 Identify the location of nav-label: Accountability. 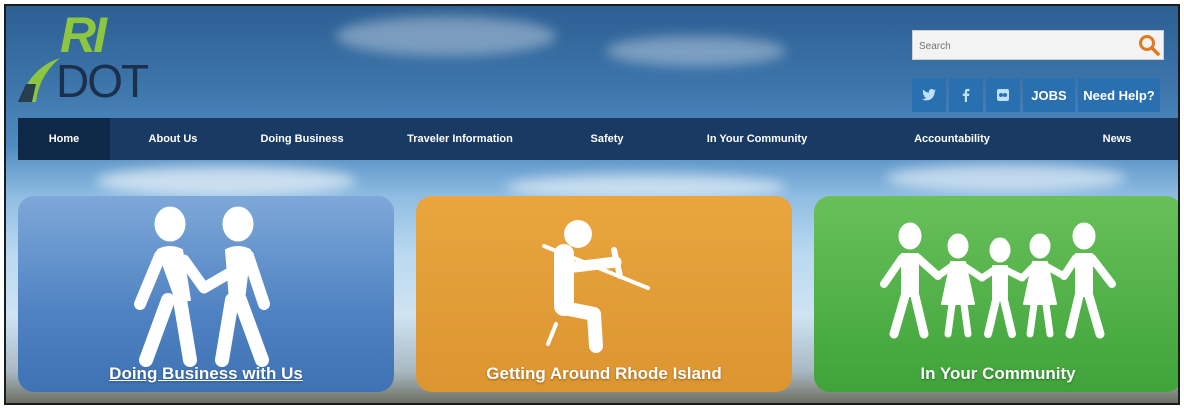
(952, 139).